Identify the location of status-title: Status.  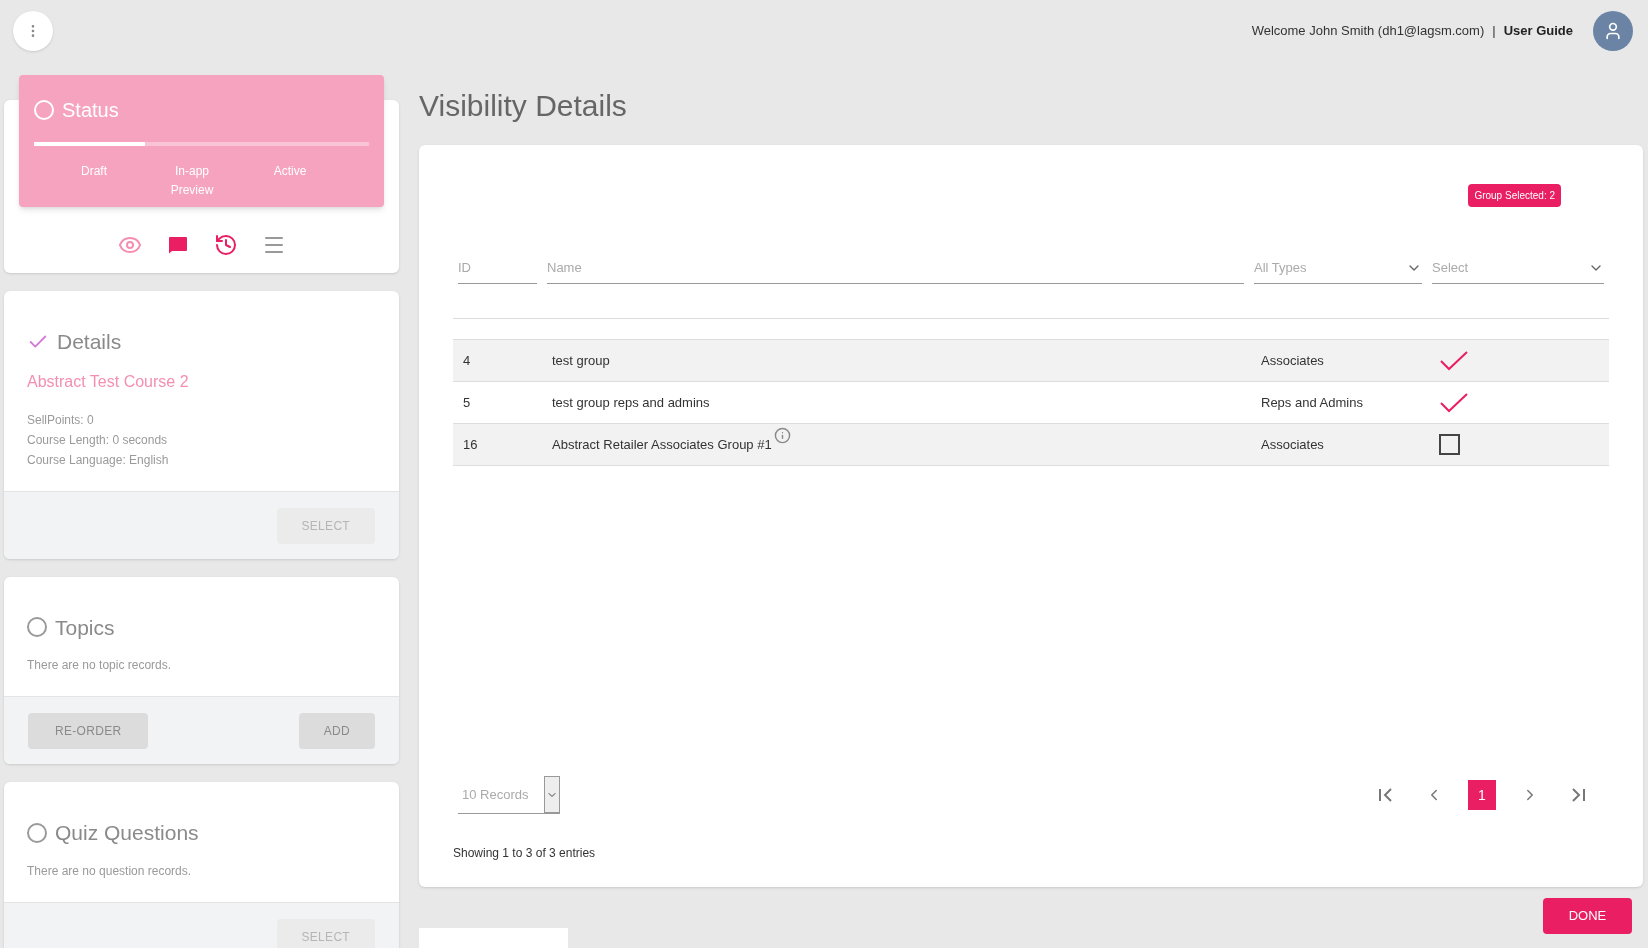
(90, 110).